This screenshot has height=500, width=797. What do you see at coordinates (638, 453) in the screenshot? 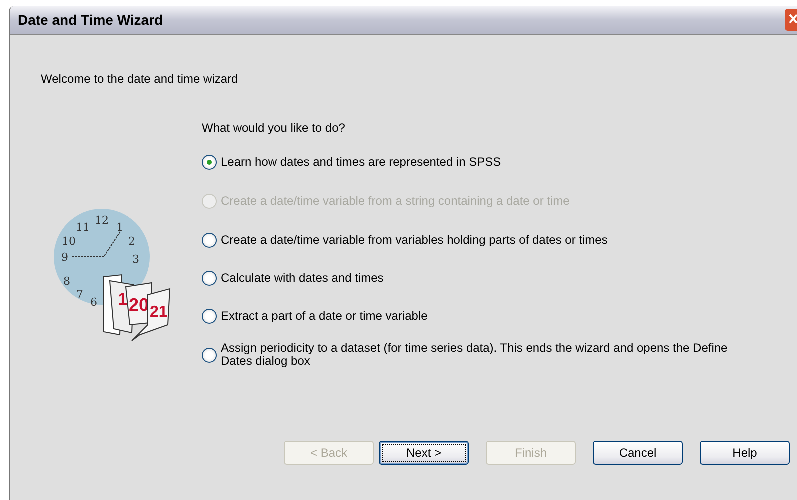
I see `dialog-button: Cancel` at bounding box center [638, 453].